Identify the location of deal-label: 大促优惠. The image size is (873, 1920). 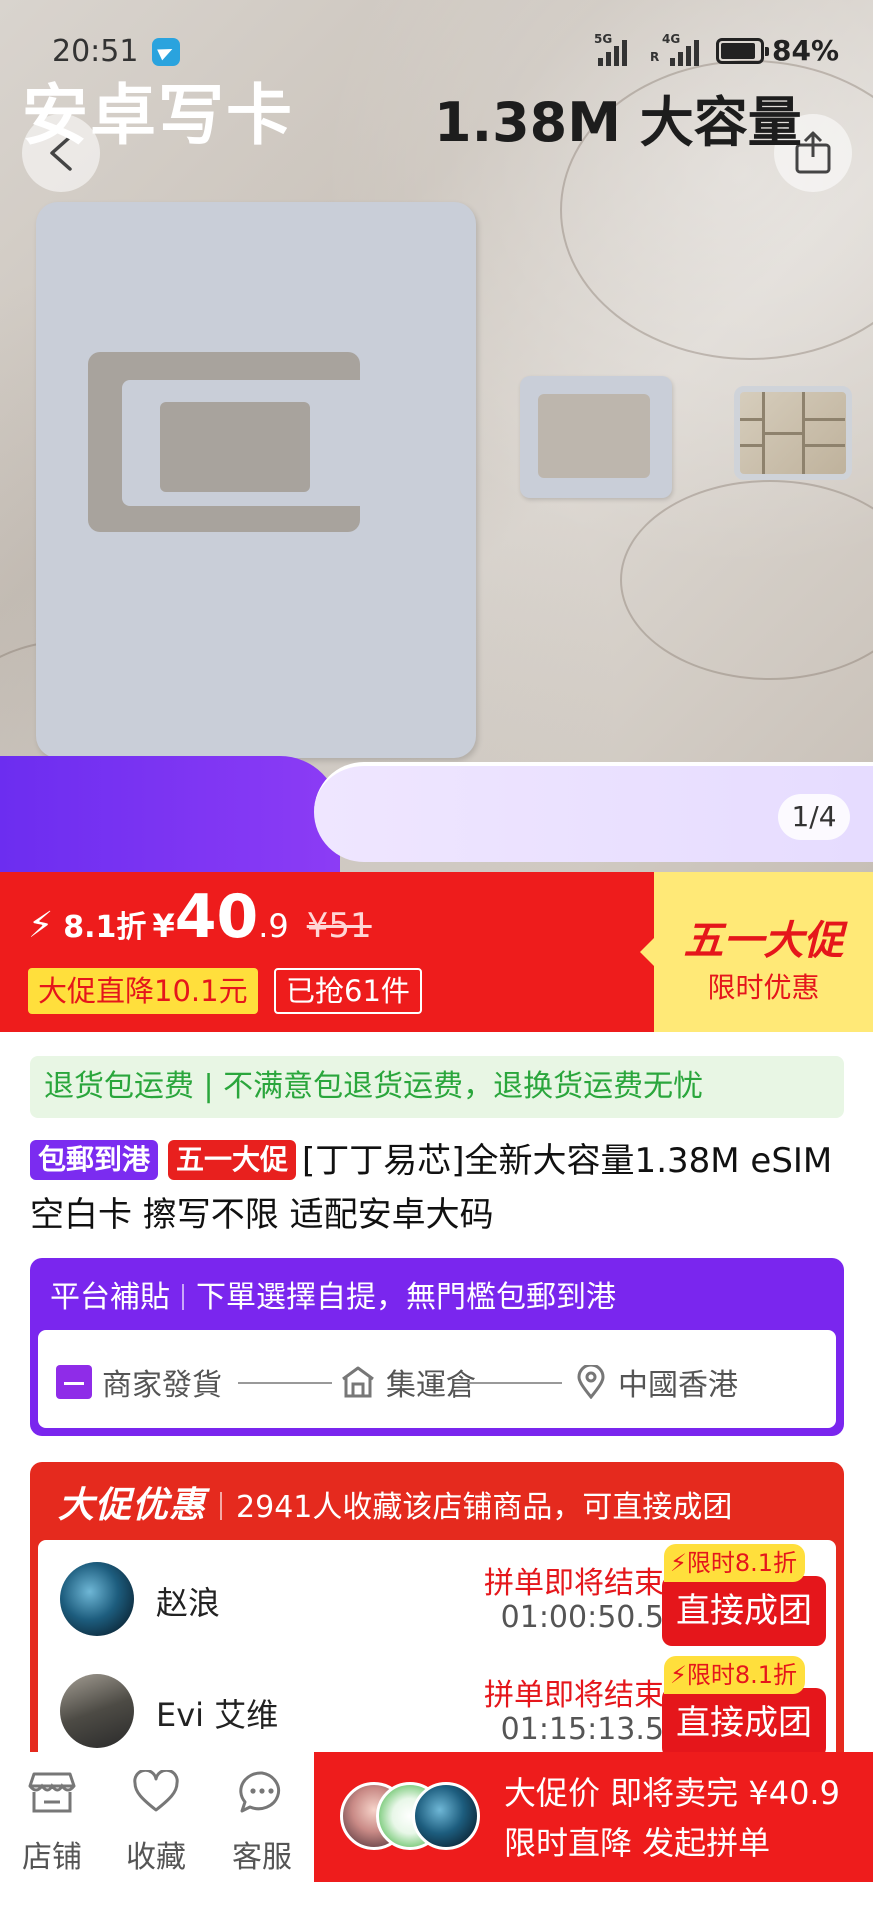
(132, 1505).